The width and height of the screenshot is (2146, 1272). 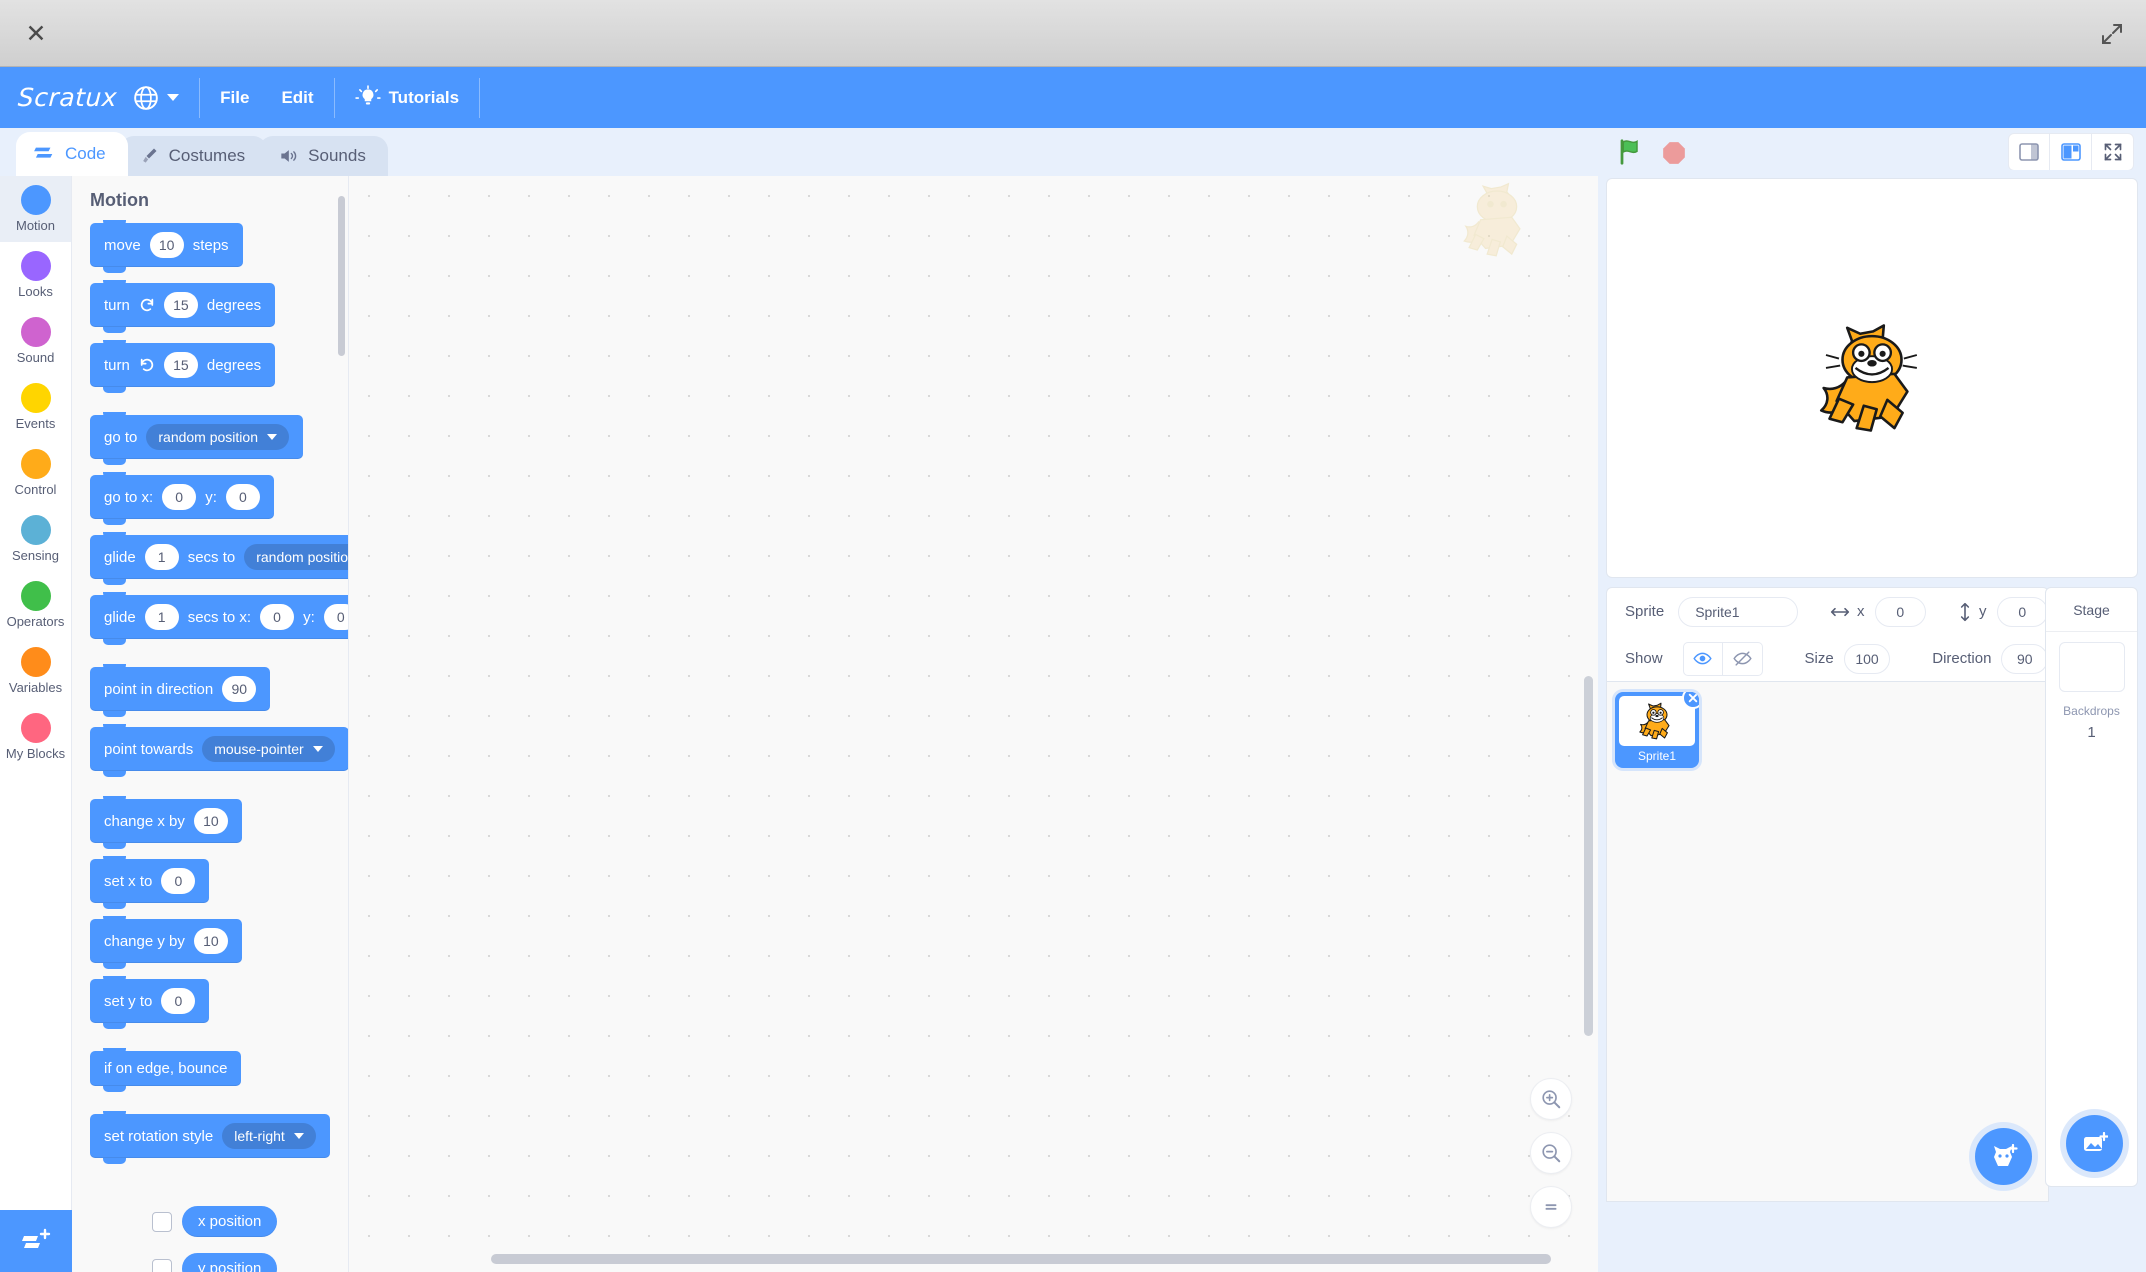 I want to click on stage-sprite-cat, so click(x=1872, y=378).